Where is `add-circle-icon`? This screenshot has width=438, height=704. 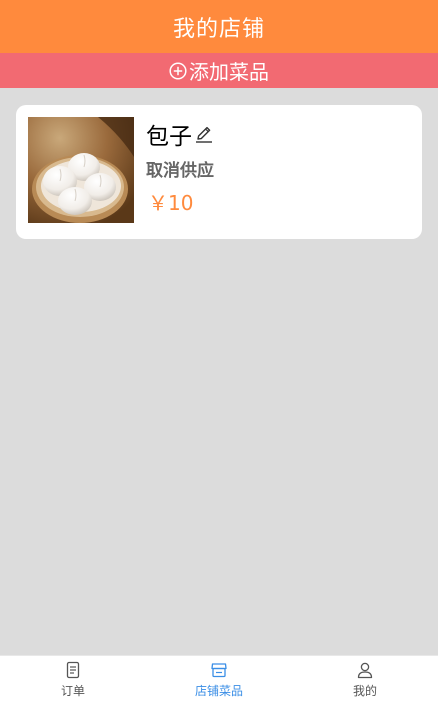 add-circle-icon is located at coordinates (178, 70).